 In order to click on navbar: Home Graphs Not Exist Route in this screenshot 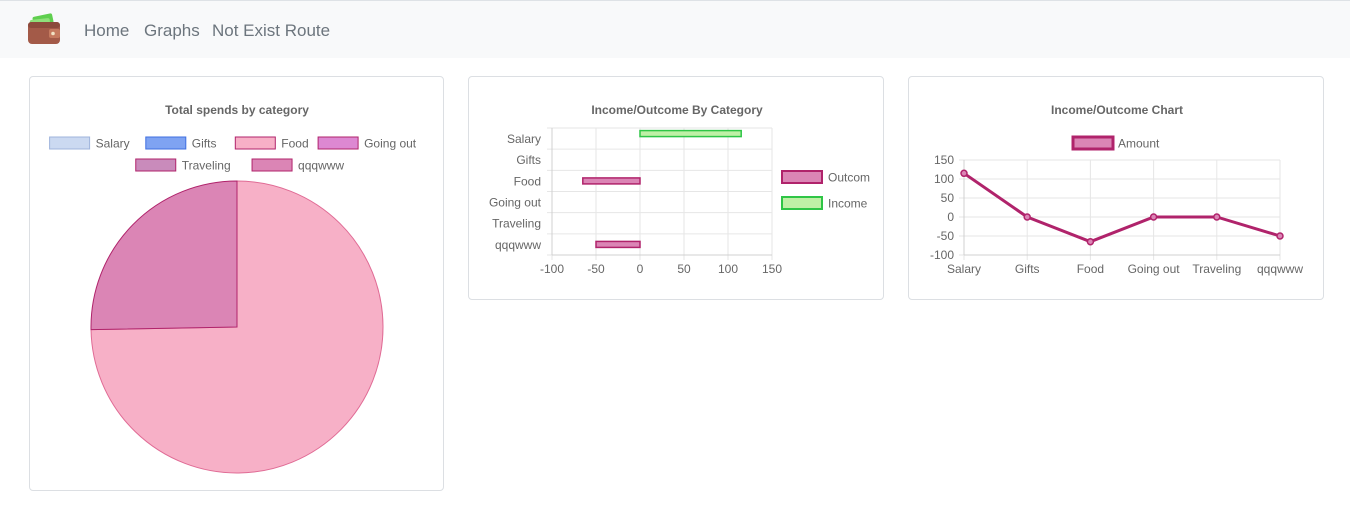, I will do `click(675, 29)`.